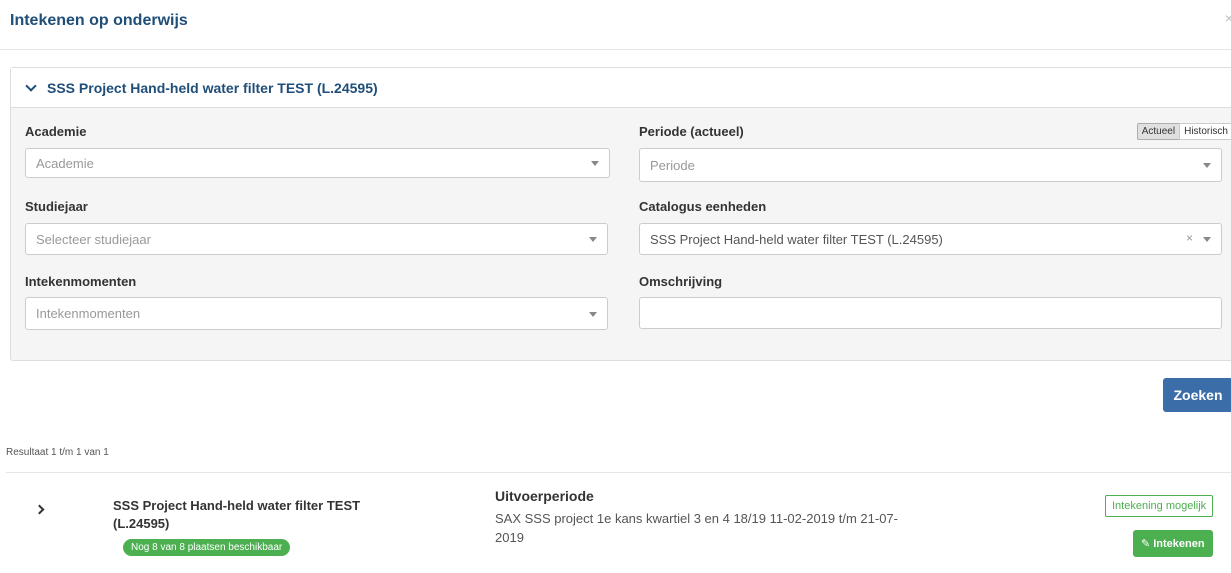  What do you see at coordinates (615, 49) in the screenshot?
I see `title-divider` at bounding box center [615, 49].